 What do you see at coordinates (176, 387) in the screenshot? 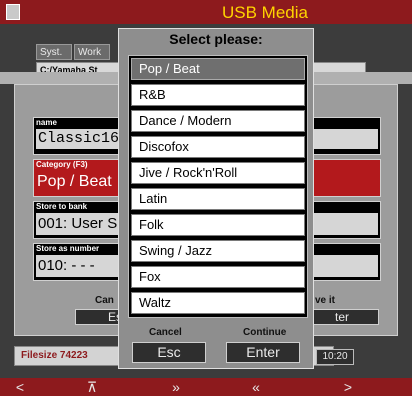
I see `softkey-page-up-icon: »` at bounding box center [176, 387].